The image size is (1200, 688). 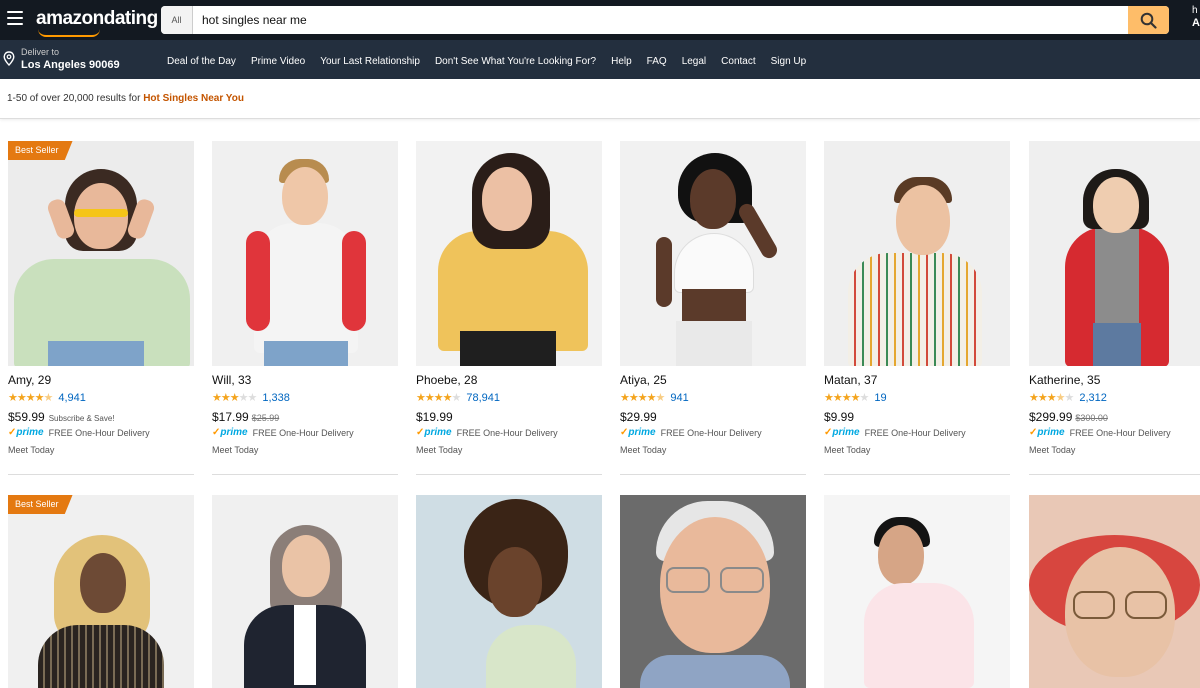 What do you see at coordinates (370, 61) in the screenshot?
I see `nav-link-your-last-relationship: Your Last Relationship` at bounding box center [370, 61].